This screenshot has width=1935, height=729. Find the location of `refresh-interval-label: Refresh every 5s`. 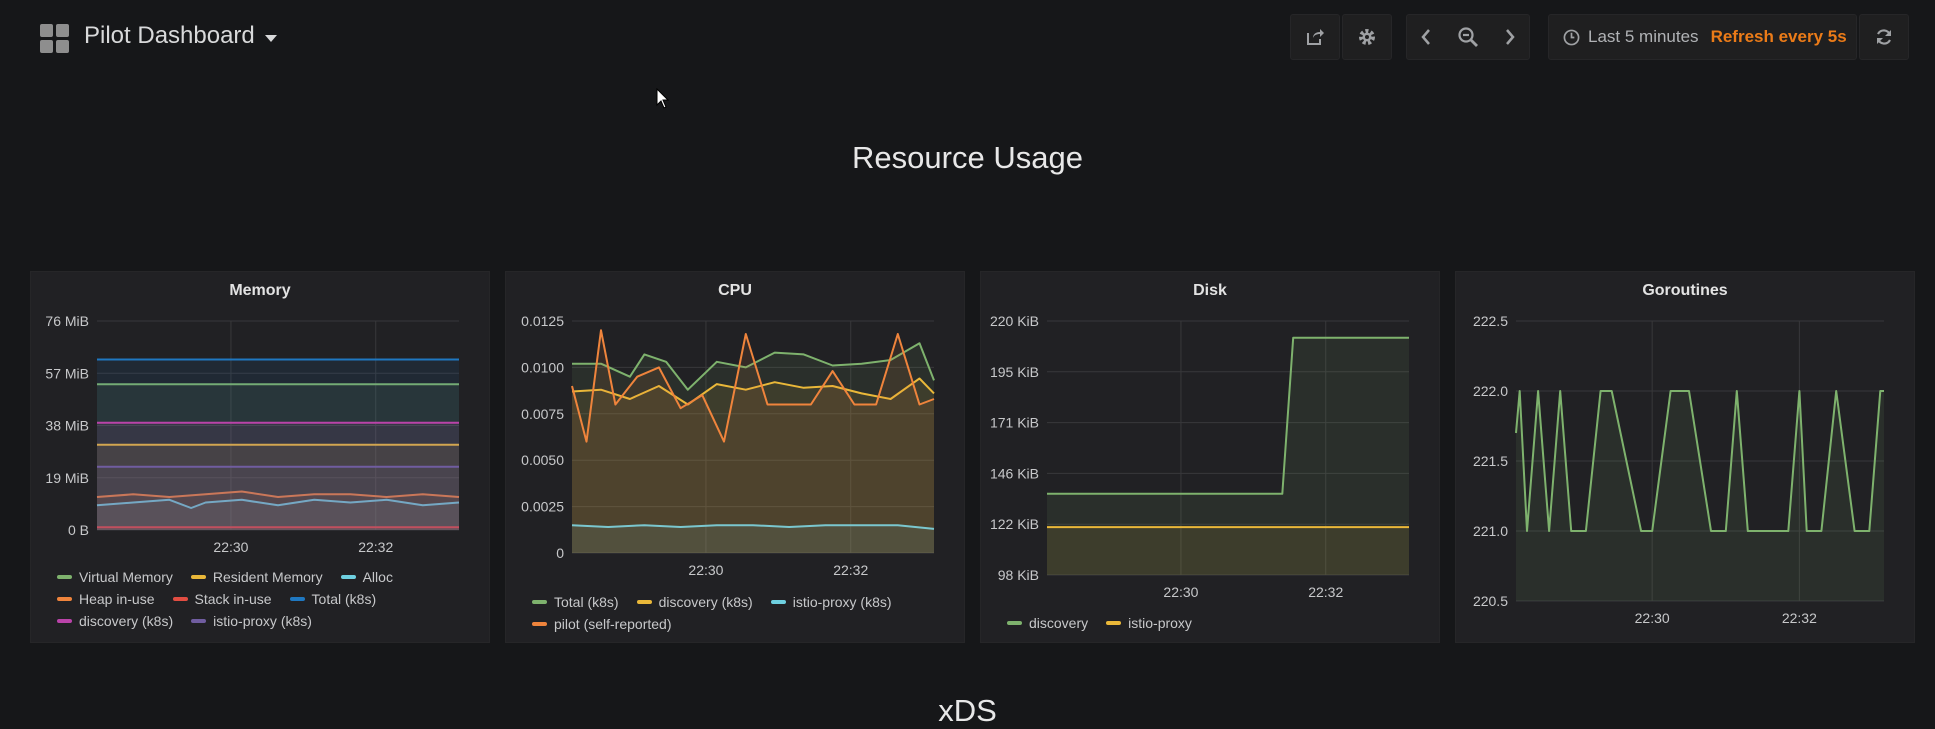

refresh-interval-label: Refresh every 5s is located at coordinates (1778, 36).